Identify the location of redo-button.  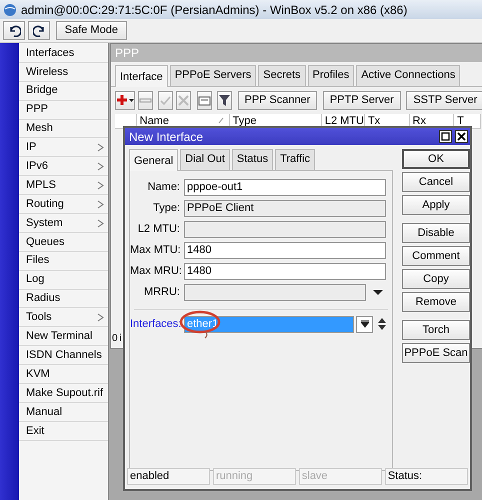
(39, 30).